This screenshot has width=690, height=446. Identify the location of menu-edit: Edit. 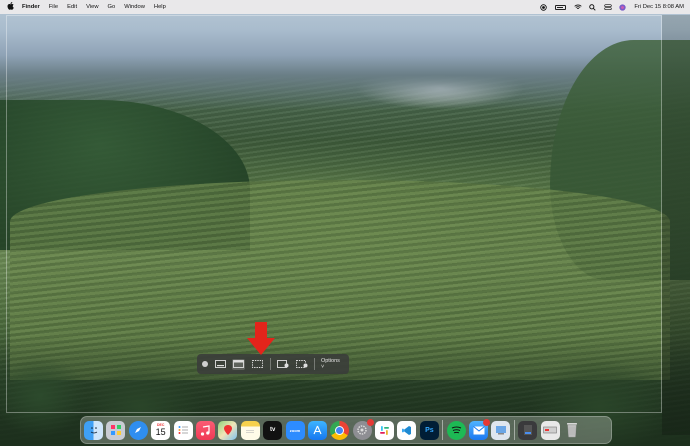
(72, 7).